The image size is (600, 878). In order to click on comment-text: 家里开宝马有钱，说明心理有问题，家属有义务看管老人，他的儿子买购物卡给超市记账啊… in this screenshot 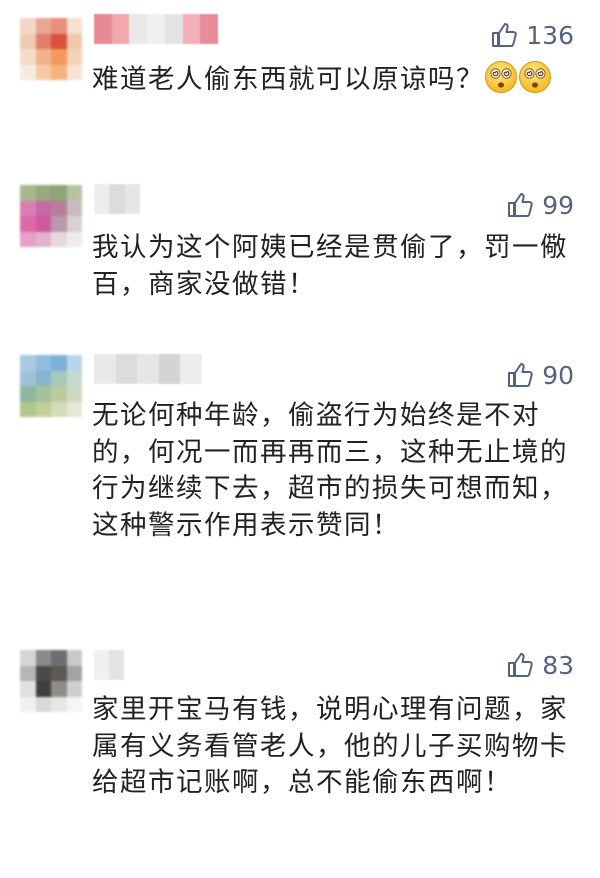, I will do `click(330, 746)`.